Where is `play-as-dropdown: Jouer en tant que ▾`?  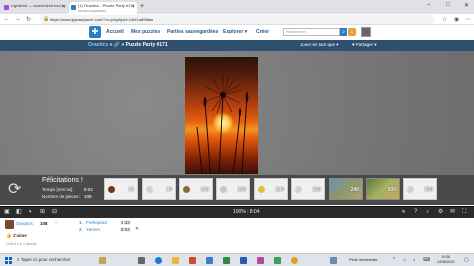 play-as-dropdown: Jouer en tant que ▾ is located at coordinates (319, 45).